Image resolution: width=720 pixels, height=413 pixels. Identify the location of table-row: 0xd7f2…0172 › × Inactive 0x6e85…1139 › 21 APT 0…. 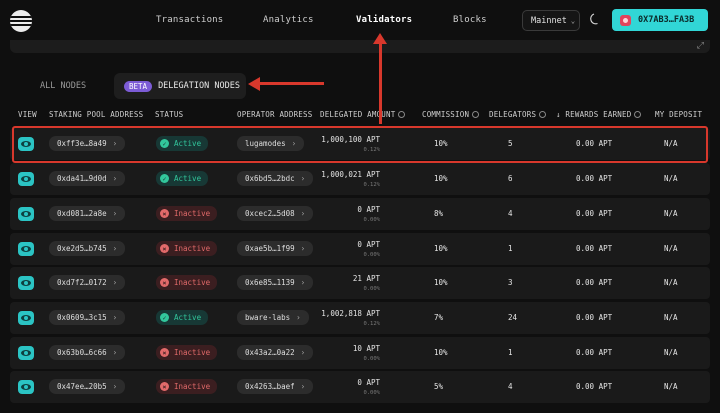
(360, 283).